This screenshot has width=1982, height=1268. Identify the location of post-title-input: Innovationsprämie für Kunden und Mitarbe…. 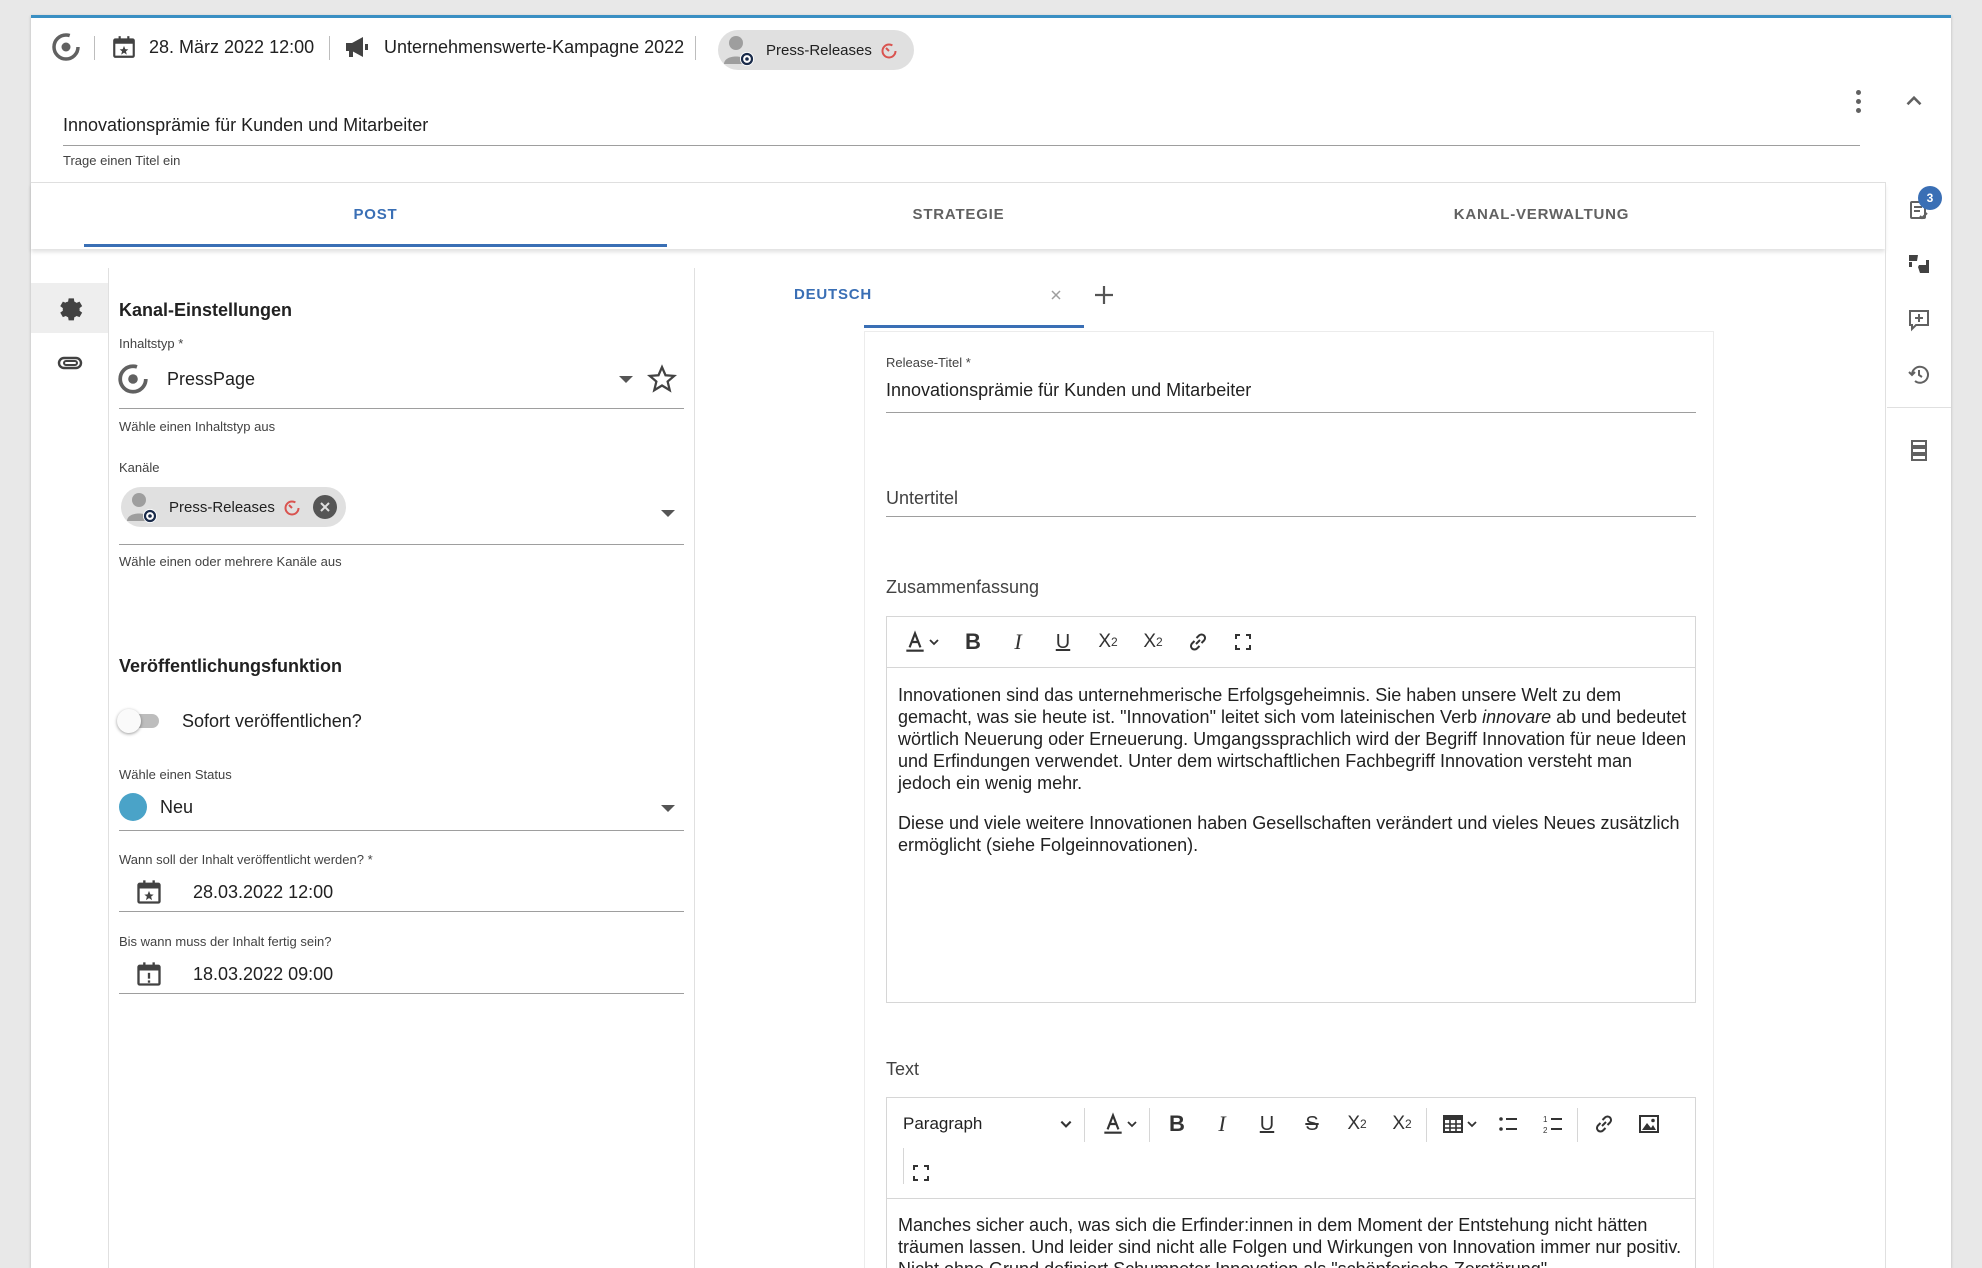
(245, 125).